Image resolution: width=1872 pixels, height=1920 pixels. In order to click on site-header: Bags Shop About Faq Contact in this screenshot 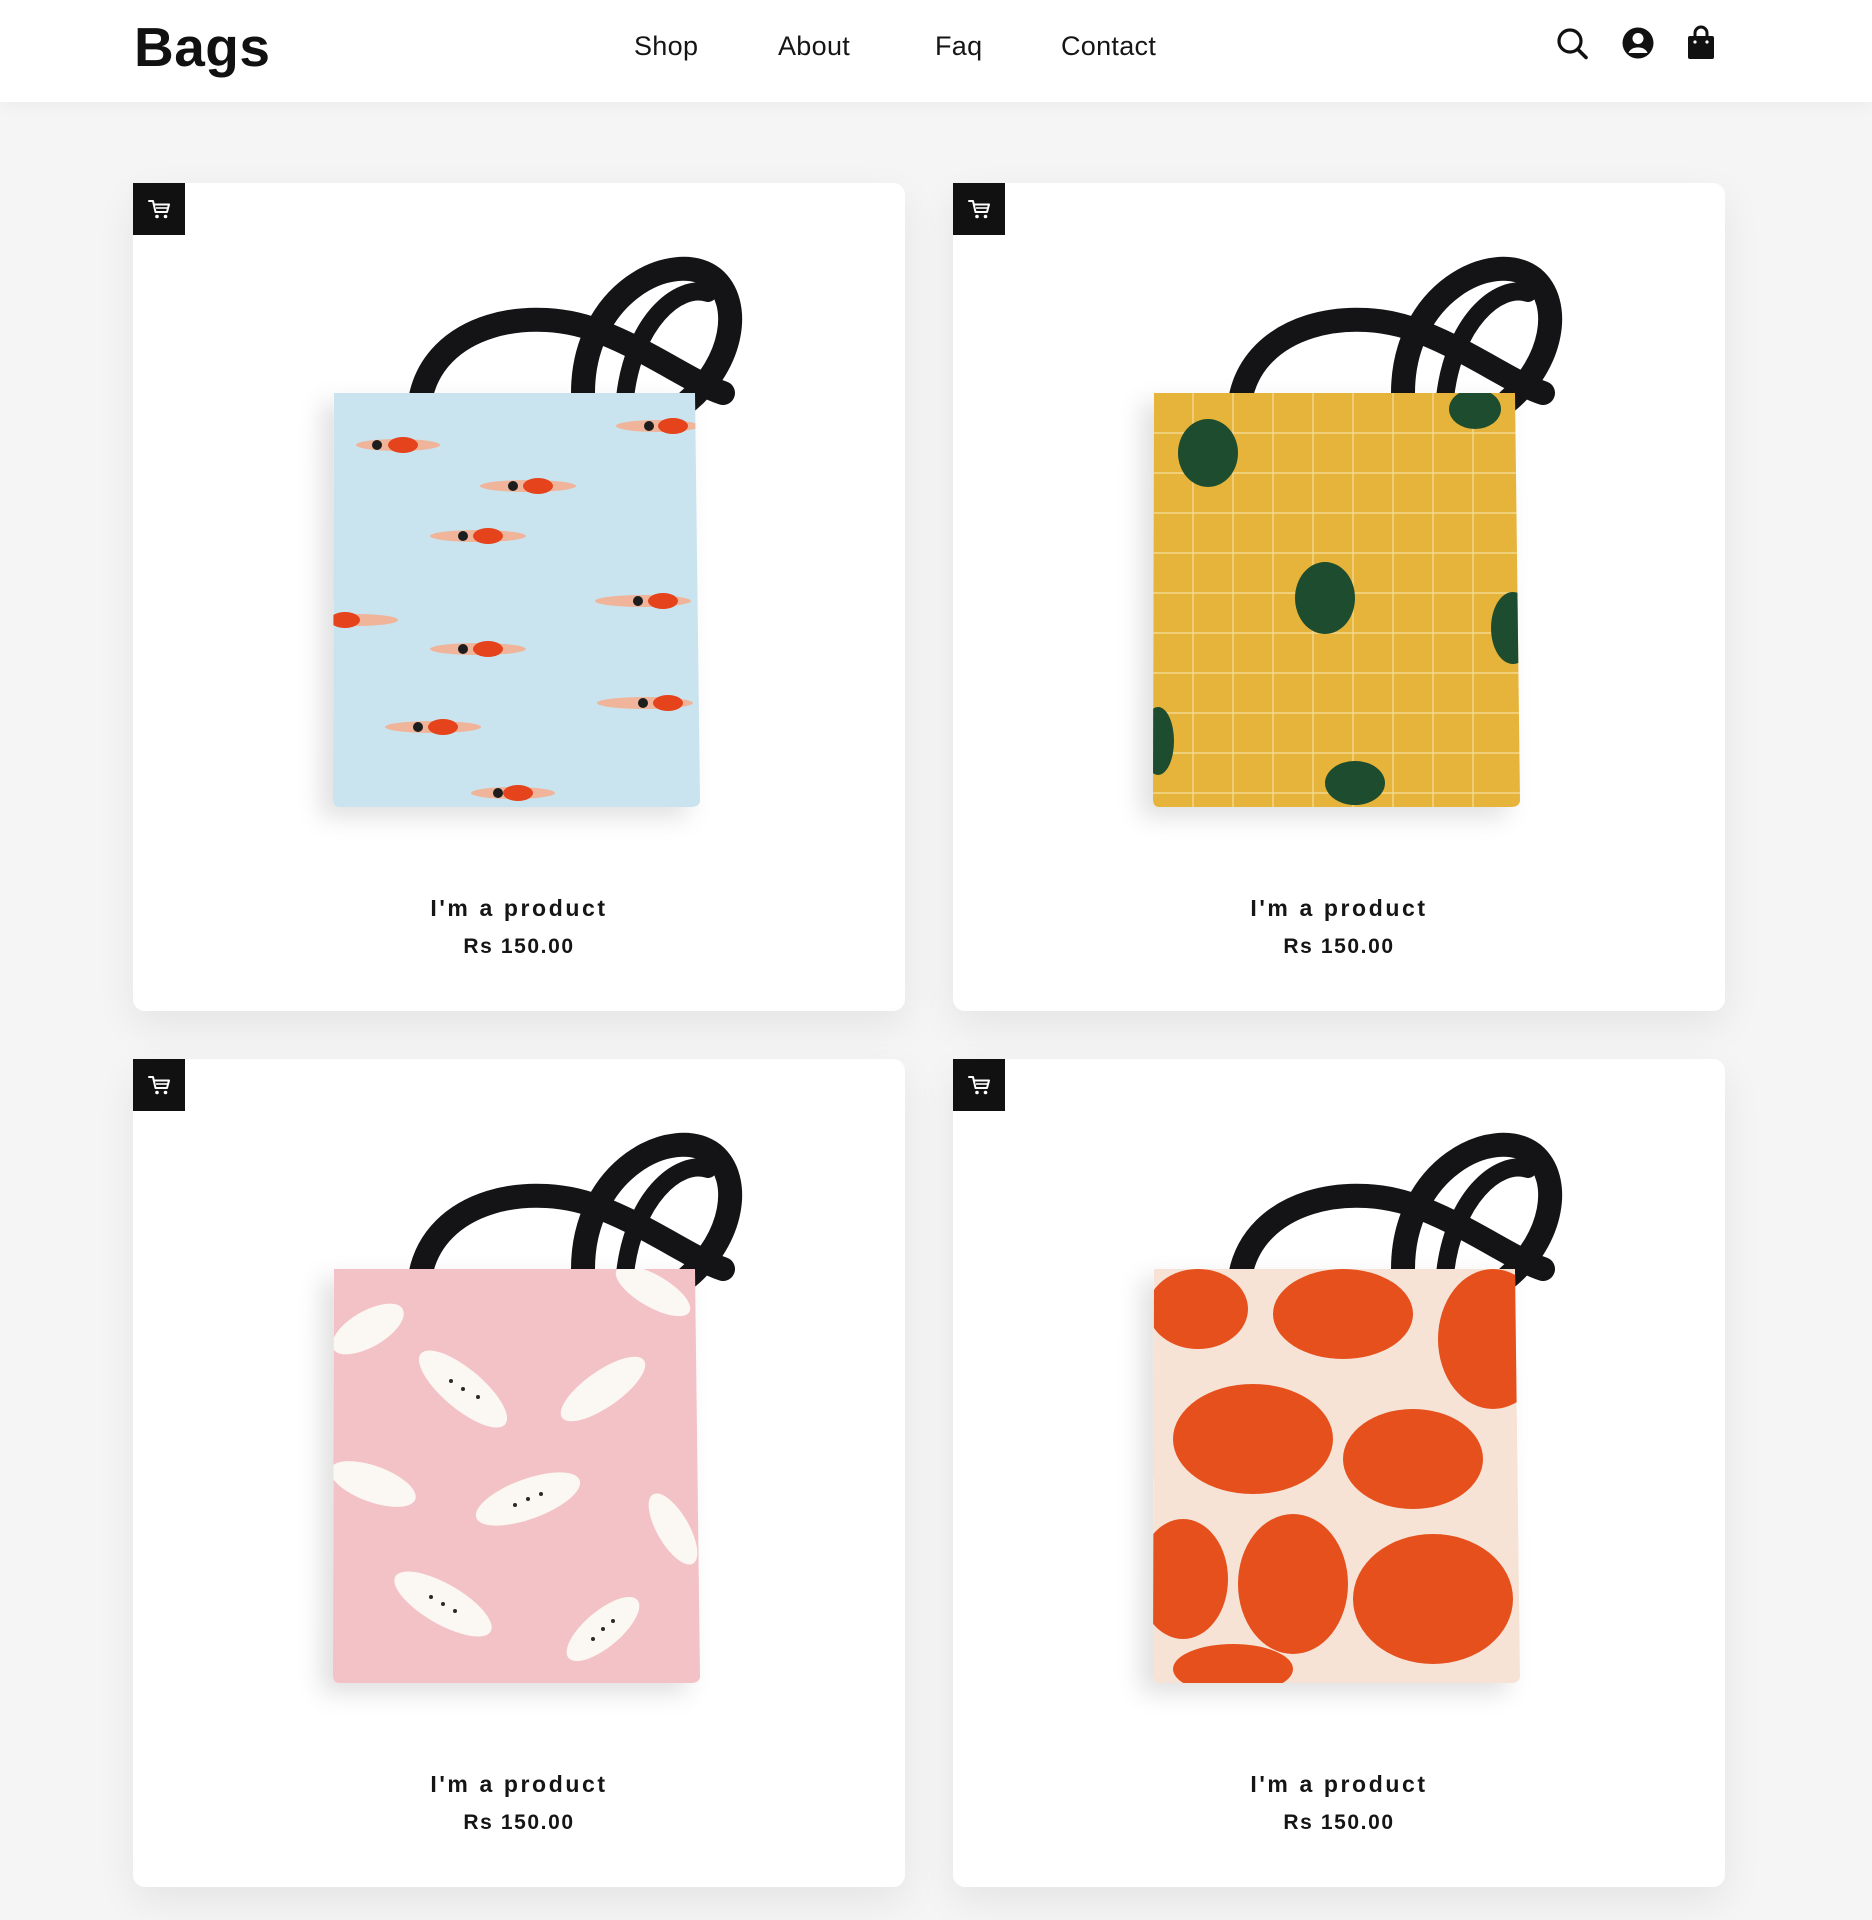, I will do `click(936, 51)`.